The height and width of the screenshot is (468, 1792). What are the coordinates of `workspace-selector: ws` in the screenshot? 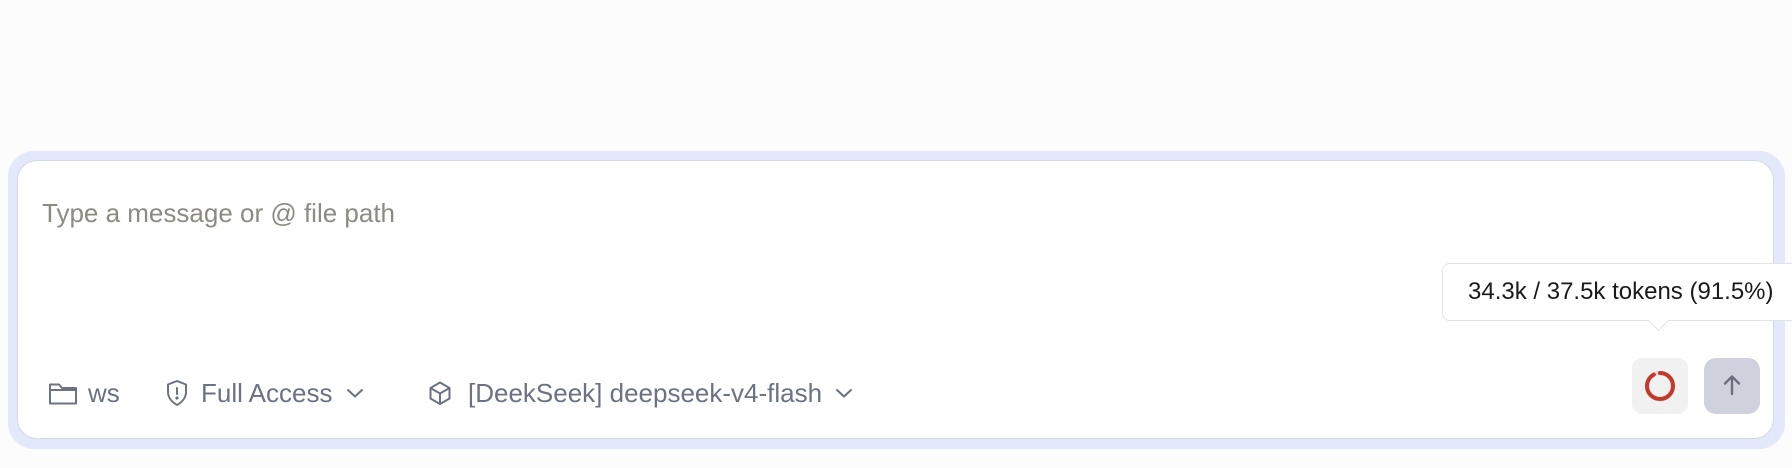 It's located at (84, 393).